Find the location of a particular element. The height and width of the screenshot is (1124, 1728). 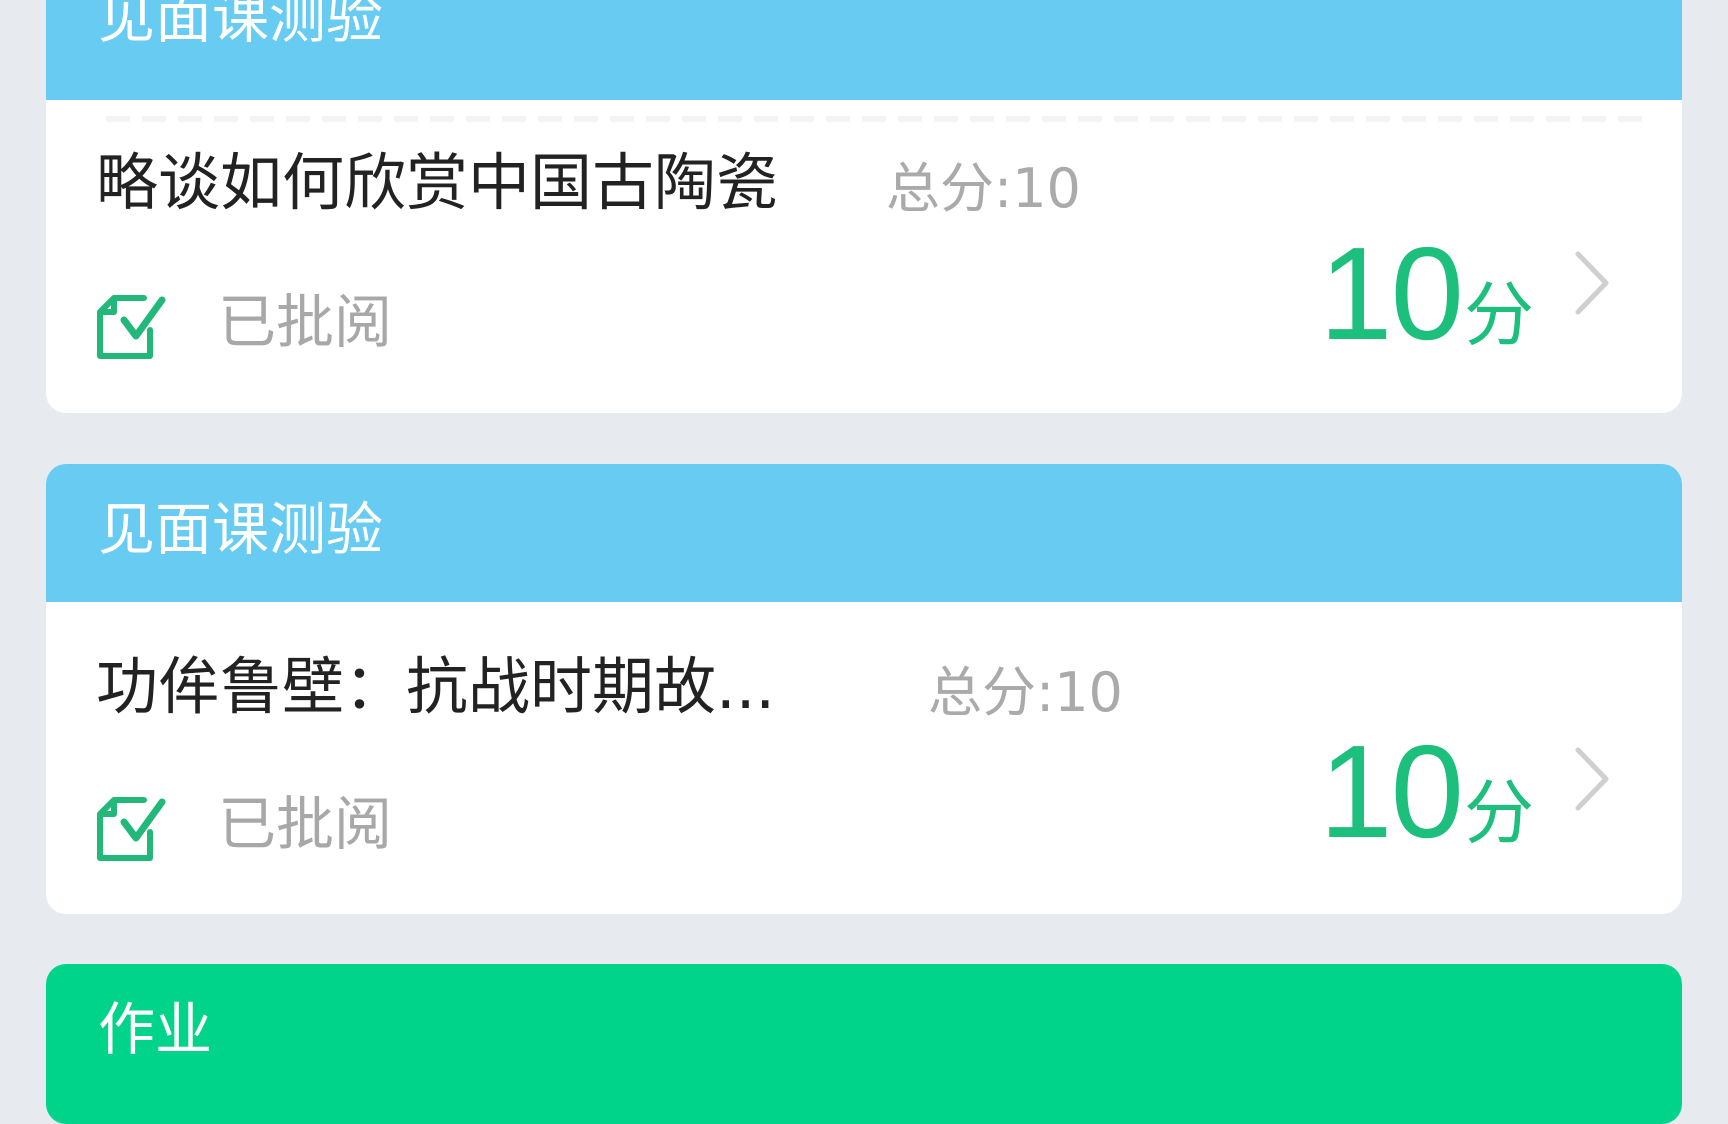

quiz-title: 略谈如何欣赏中国古陶瓷 is located at coordinates (437, 182).